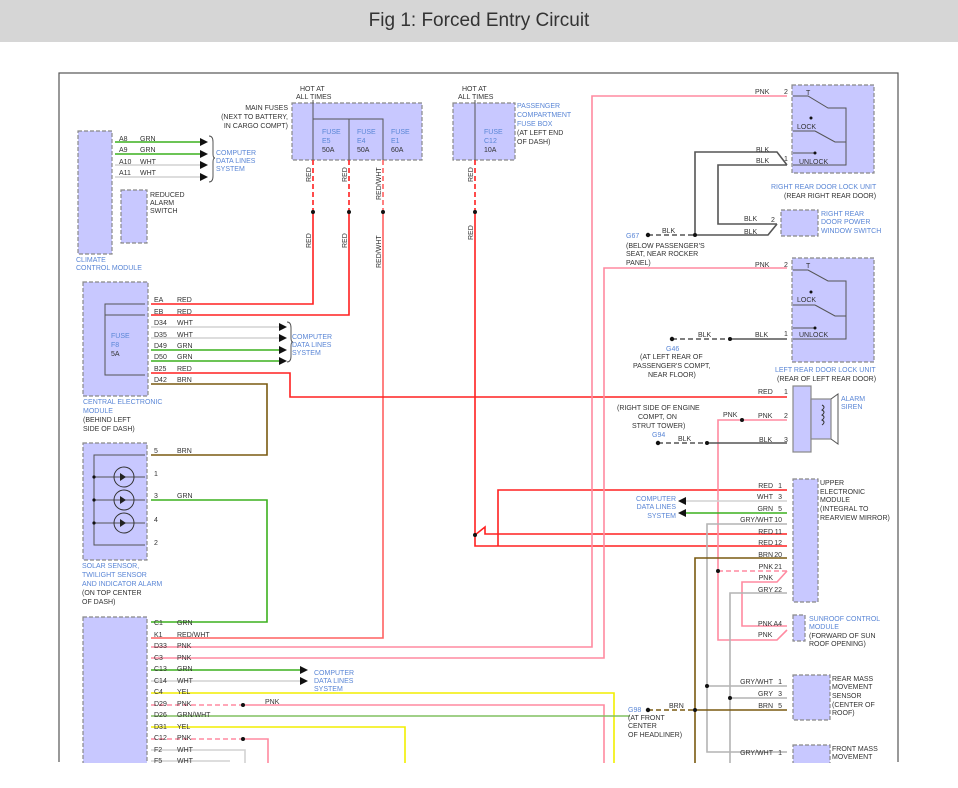  Describe the element at coordinates (160, 369) in the screenshot. I see `diagram-label: B25` at that location.